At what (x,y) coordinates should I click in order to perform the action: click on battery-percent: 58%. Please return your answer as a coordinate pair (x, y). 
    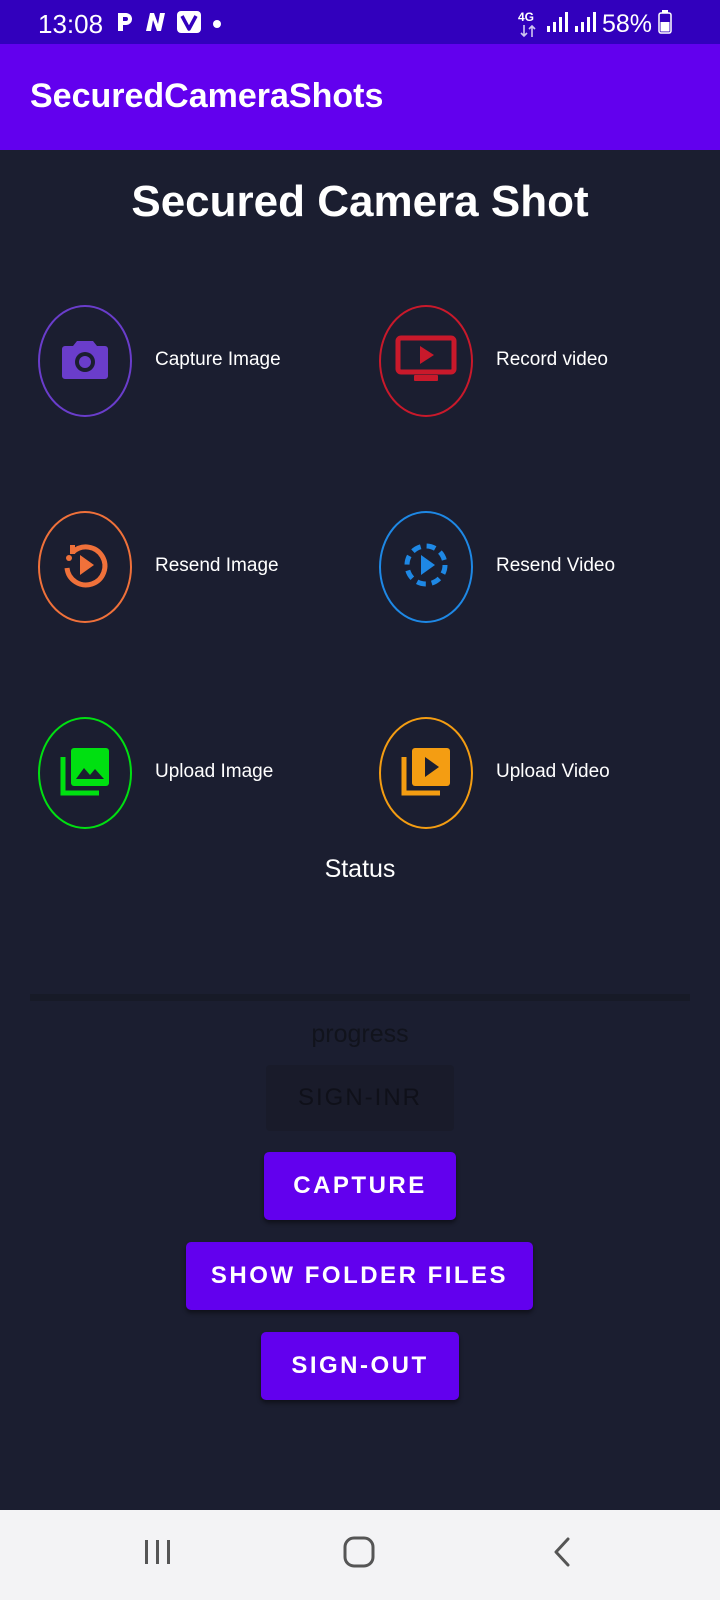
    Looking at the image, I should click on (626, 24).